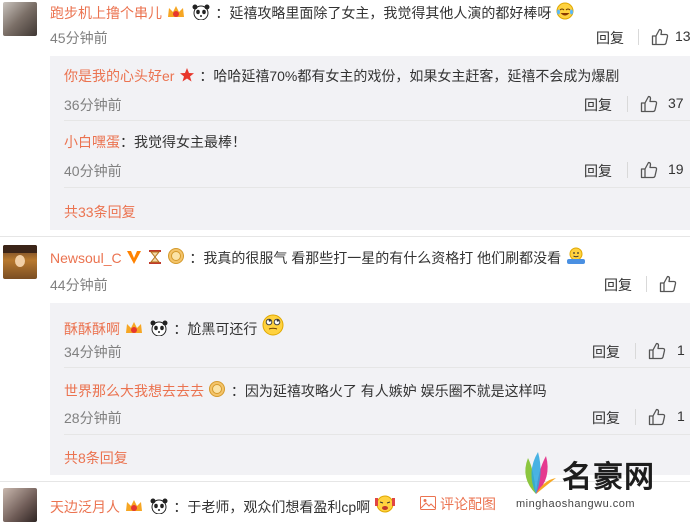 The height and width of the screenshot is (522, 690). I want to click on watermark-url: minghaoshangwu.com, so click(576, 504).